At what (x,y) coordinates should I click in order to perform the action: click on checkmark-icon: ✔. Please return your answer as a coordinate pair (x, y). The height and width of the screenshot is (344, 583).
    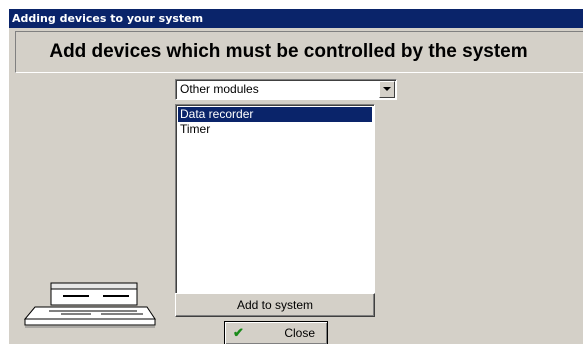
    Looking at the image, I should click on (238, 332).